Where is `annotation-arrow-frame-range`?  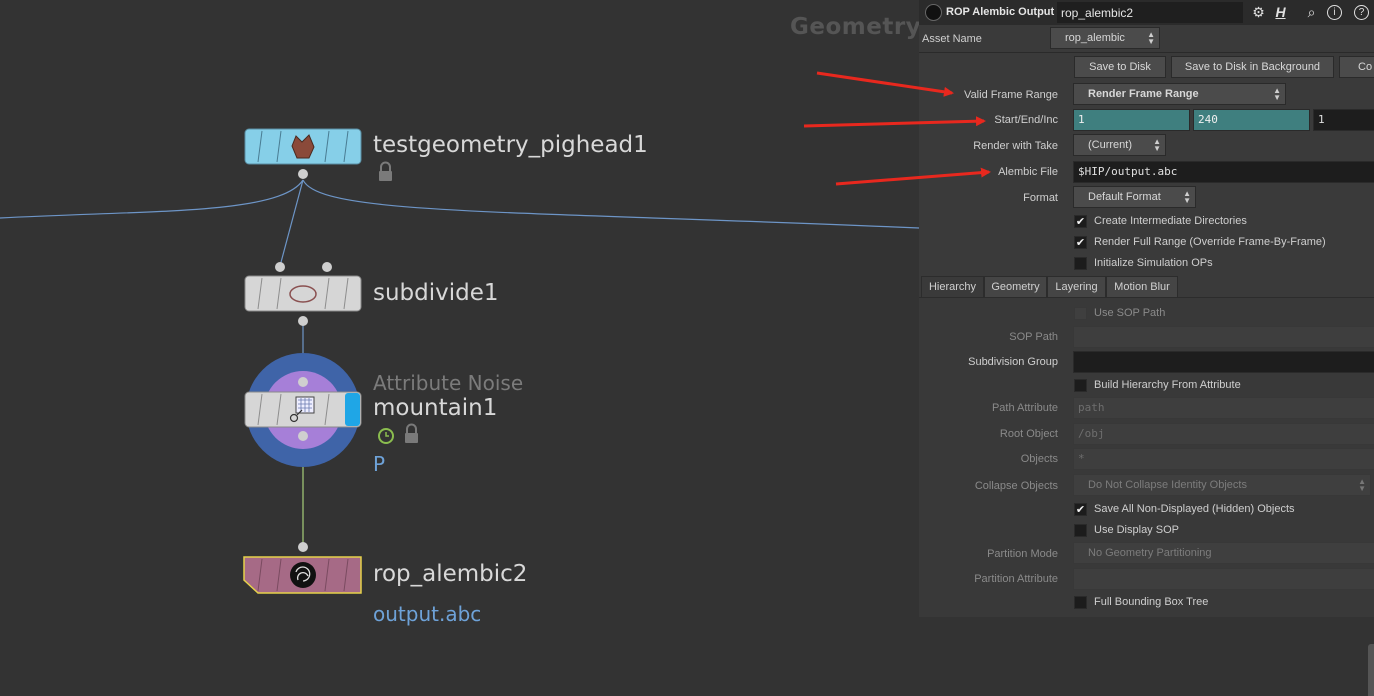 annotation-arrow-frame-range is located at coordinates (885, 84).